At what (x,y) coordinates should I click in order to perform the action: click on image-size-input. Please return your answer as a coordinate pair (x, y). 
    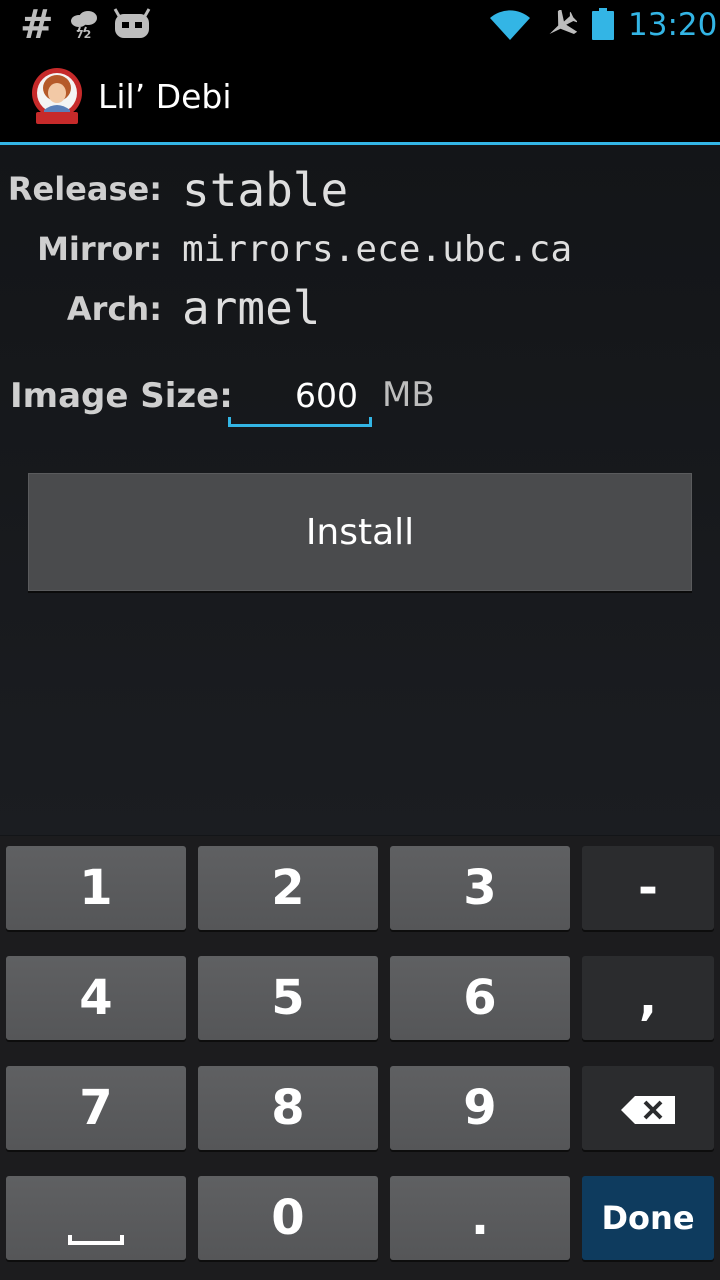
    Looking at the image, I should click on (300, 395).